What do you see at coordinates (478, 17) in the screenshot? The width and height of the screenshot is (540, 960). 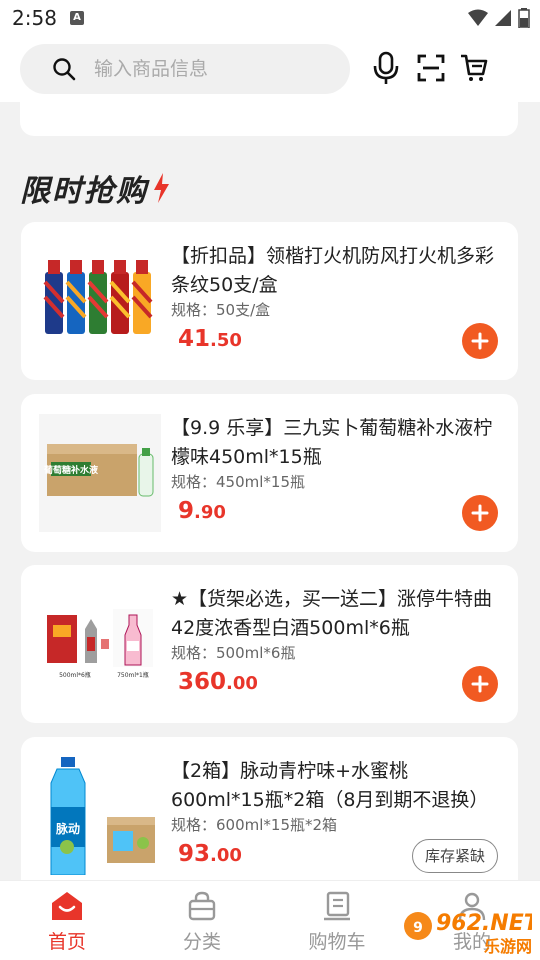 I see `wifi-icon` at bounding box center [478, 17].